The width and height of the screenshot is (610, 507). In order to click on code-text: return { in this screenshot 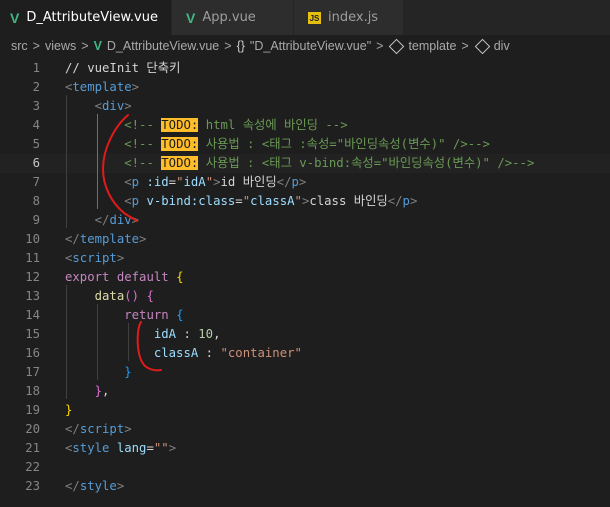, I will do `click(124, 315)`.